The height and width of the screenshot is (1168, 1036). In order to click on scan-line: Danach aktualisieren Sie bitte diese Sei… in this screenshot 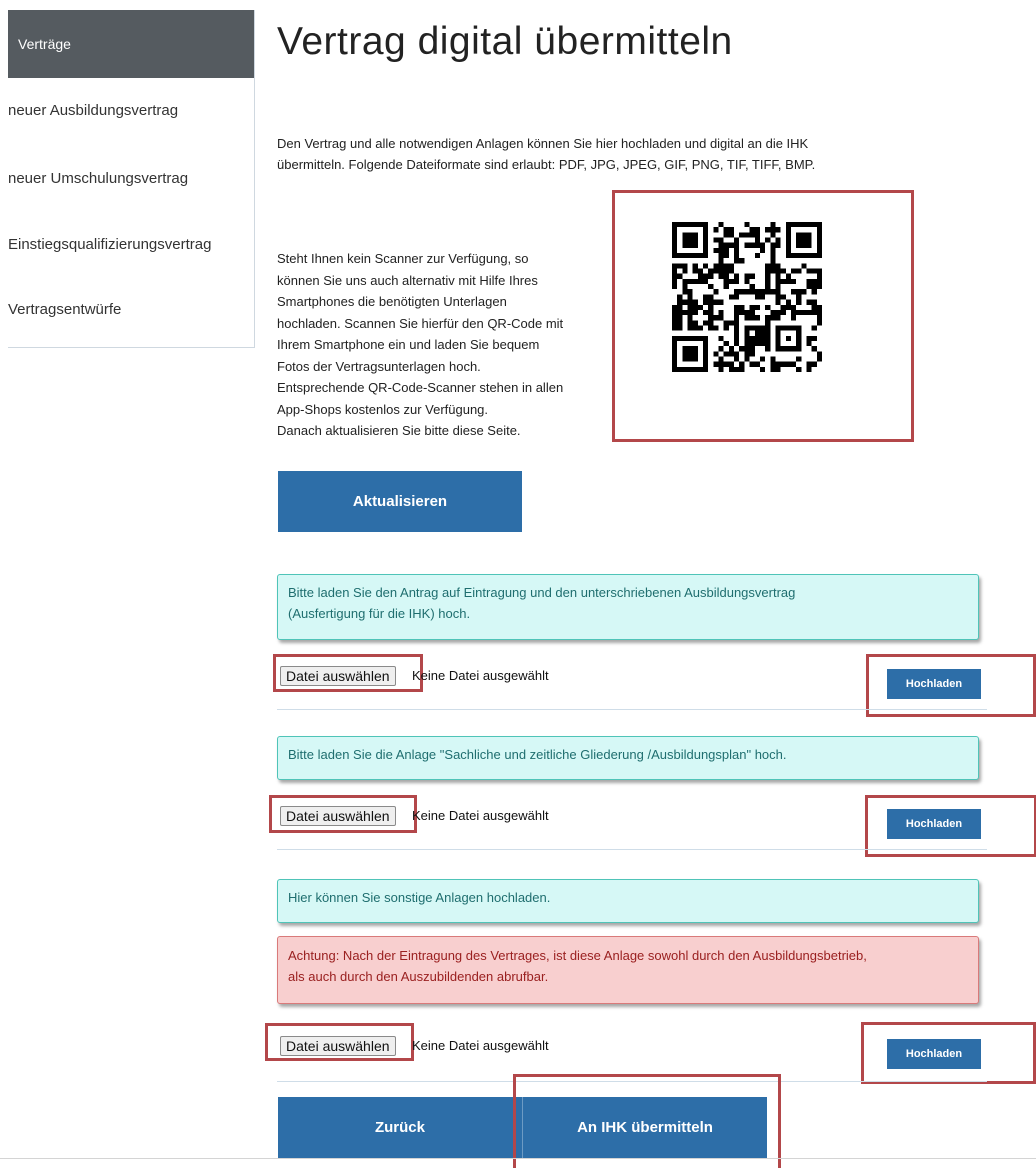, I will do `click(399, 430)`.